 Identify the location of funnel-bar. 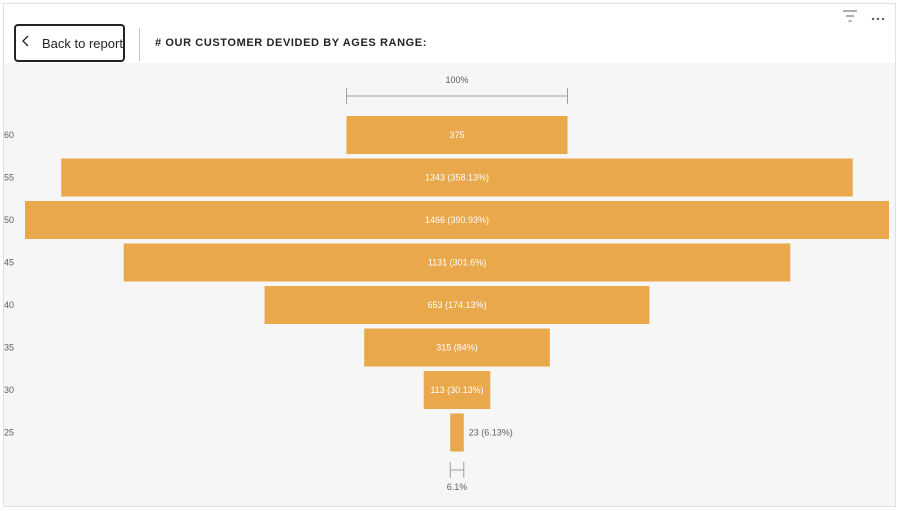
(457, 432).